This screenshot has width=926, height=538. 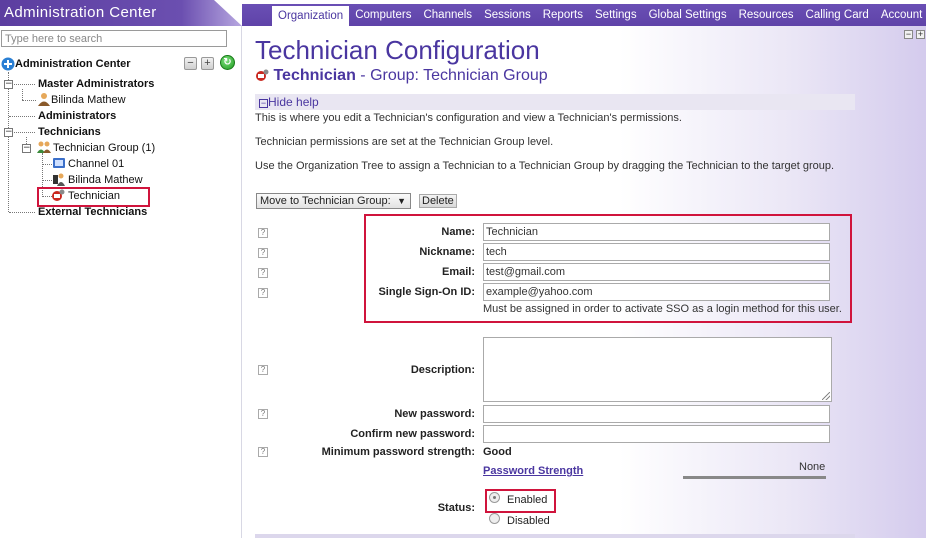 What do you see at coordinates (754, 477) in the screenshot?
I see `strength-meter` at bounding box center [754, 477].